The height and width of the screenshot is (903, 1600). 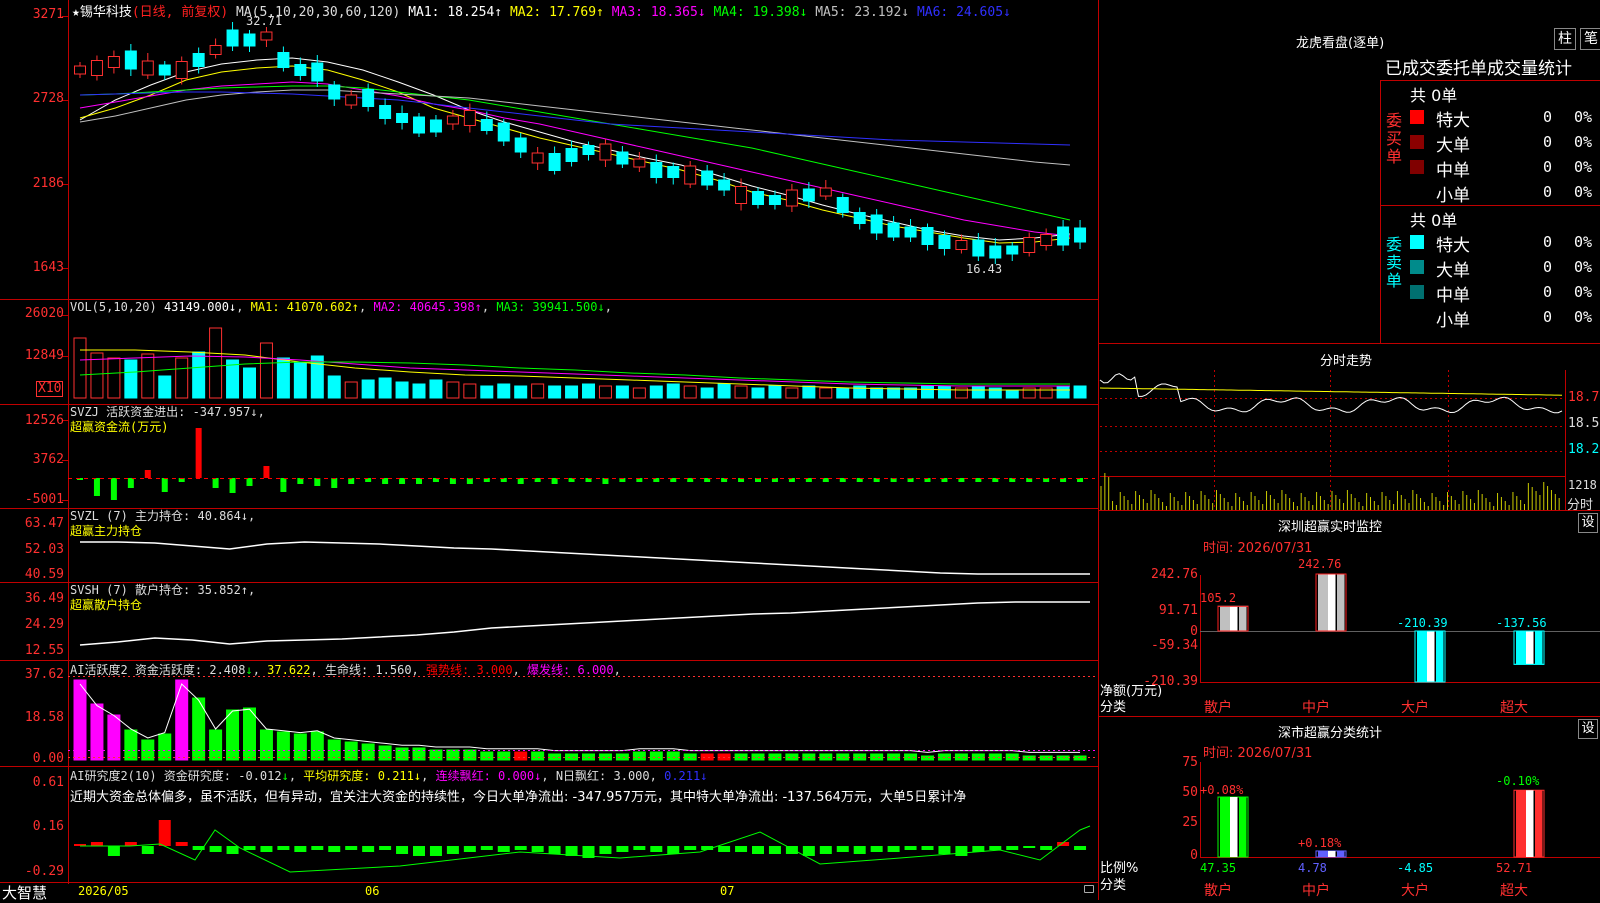 I want to click on favorite-star-icon: ★, so click(x=76, y=12).